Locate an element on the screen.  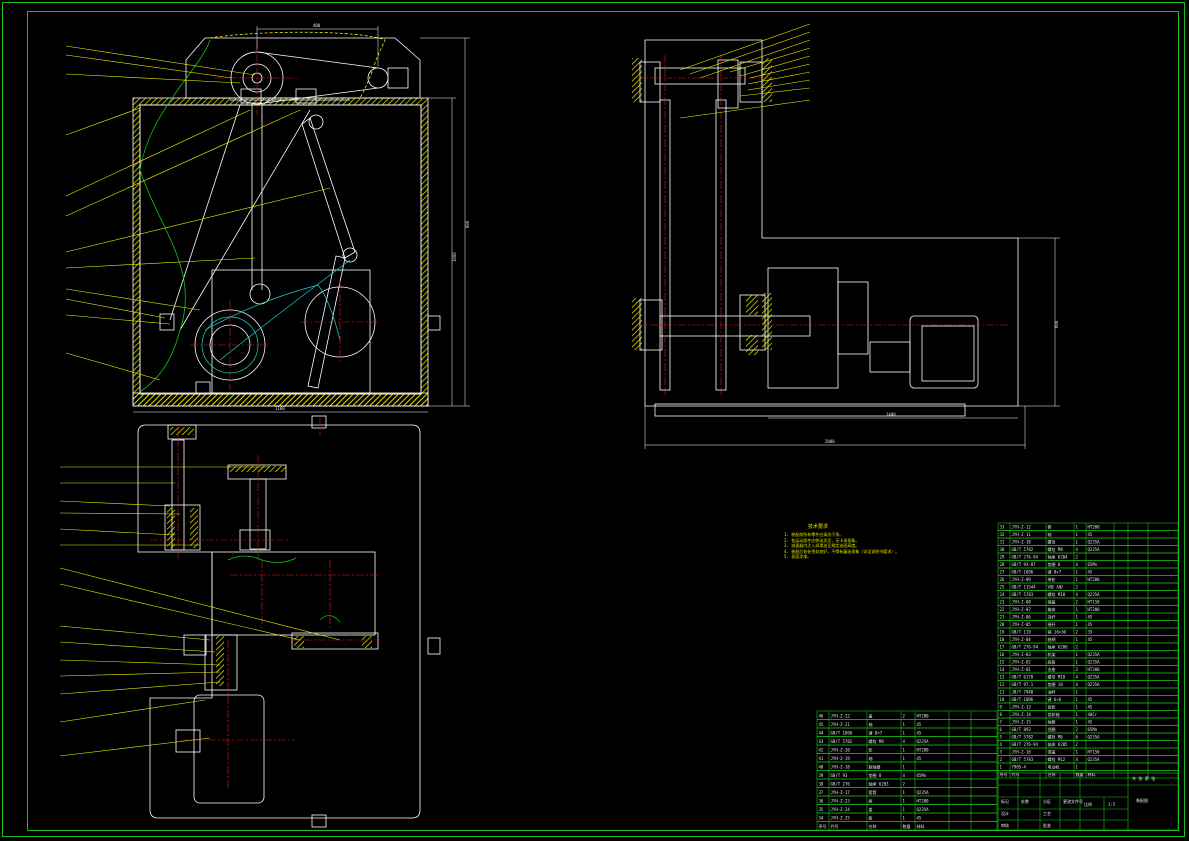
bom-cell: JYH-Z-20 is located at coordinates (841, 750).